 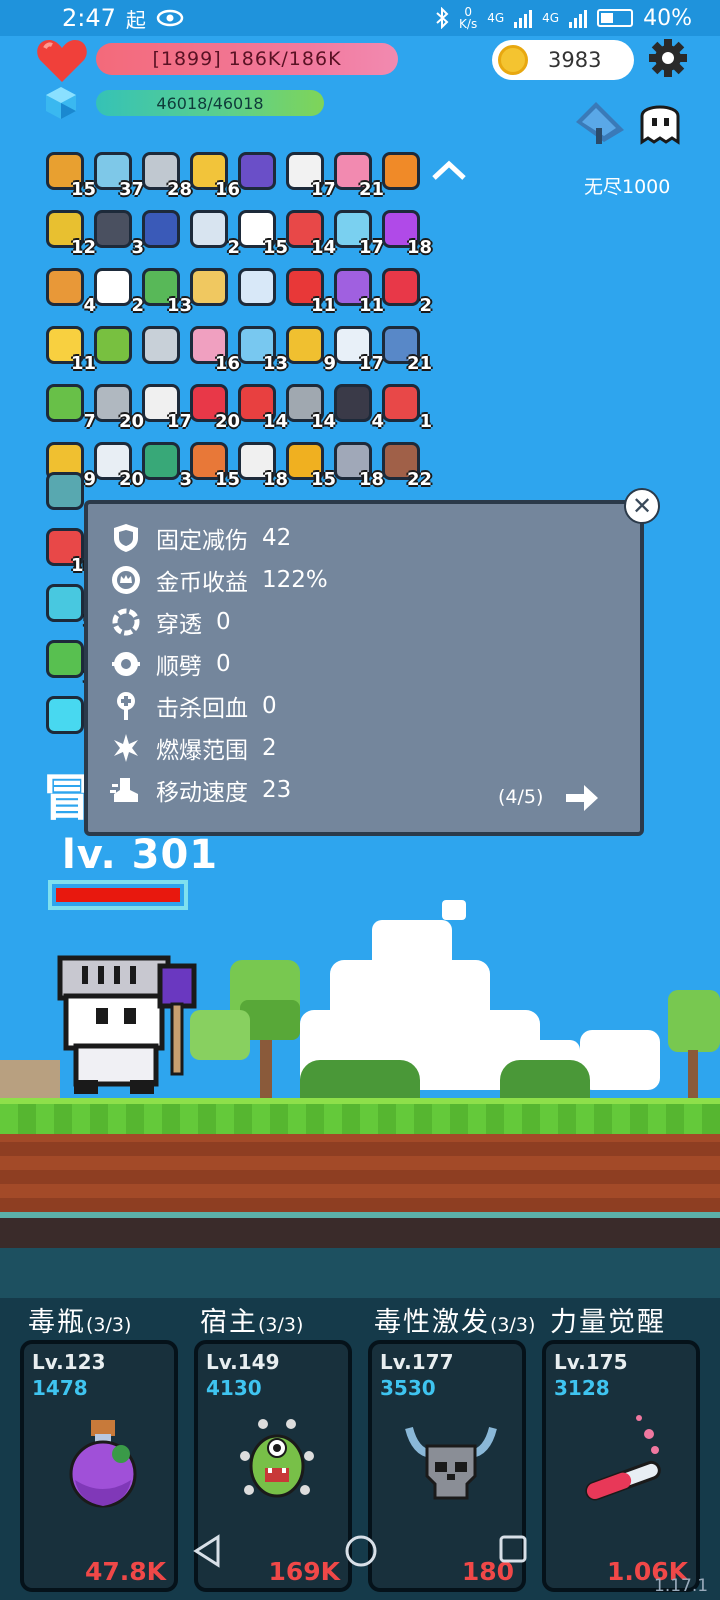 What do you see at coordinates (219, 580) in the screenshot?
I see `stat-row-coin-income: 金币收益 122%` at bounding box center [219, 580].